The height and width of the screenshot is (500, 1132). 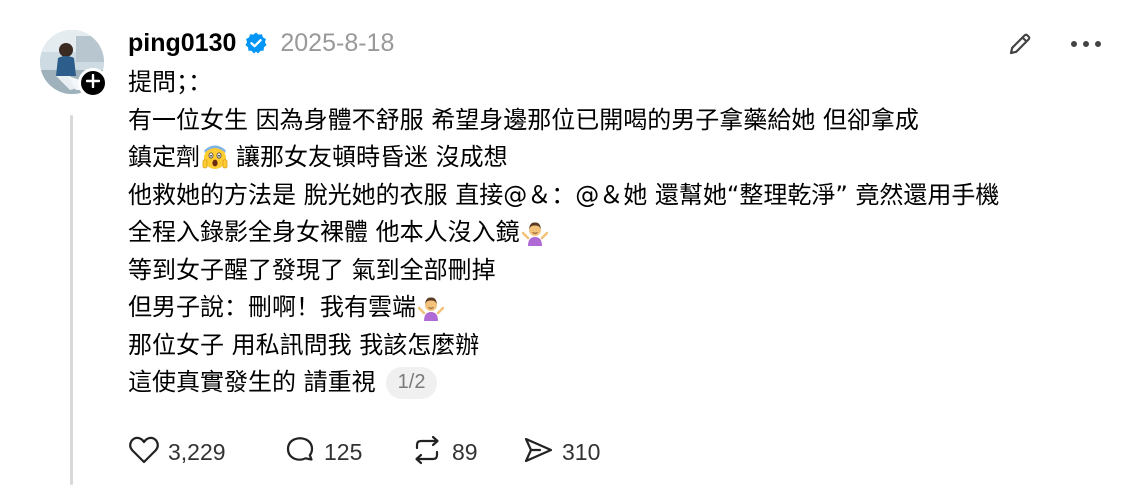 I want to click on post-text: 這使真實發生的 請重視, so click(x=252, y=382).